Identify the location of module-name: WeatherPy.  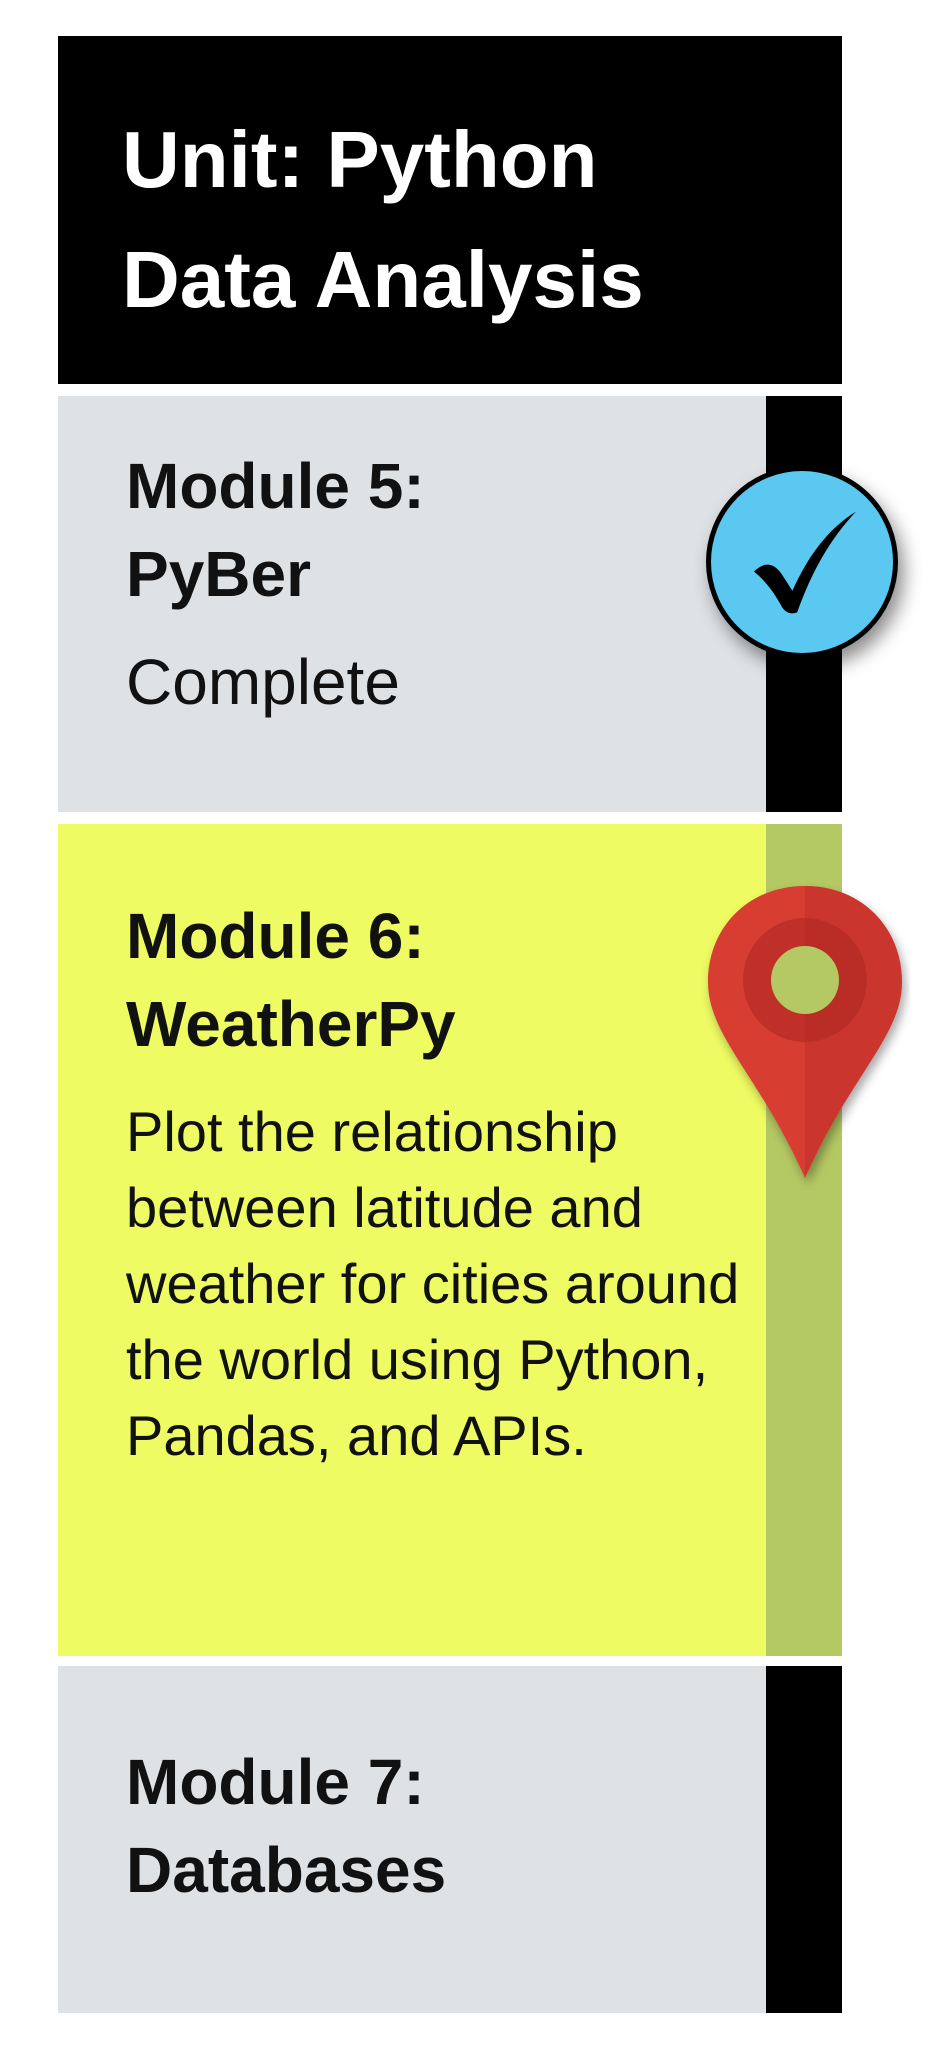
(291, 1024).